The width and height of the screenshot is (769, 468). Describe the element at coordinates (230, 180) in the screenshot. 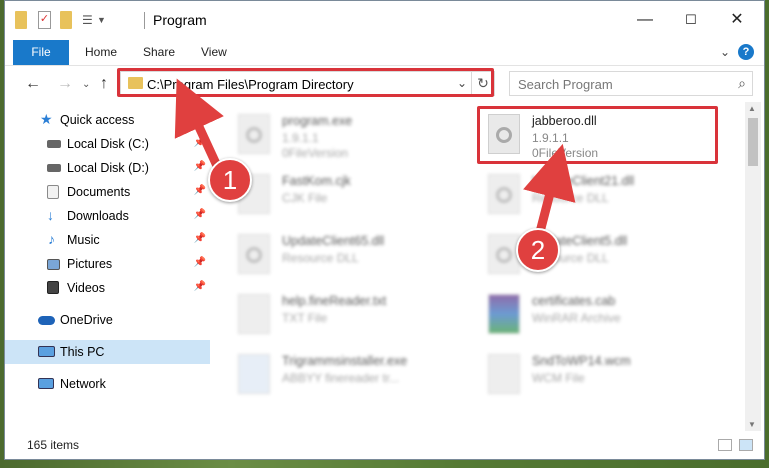

I see `step-1-badge: 1` at that location.